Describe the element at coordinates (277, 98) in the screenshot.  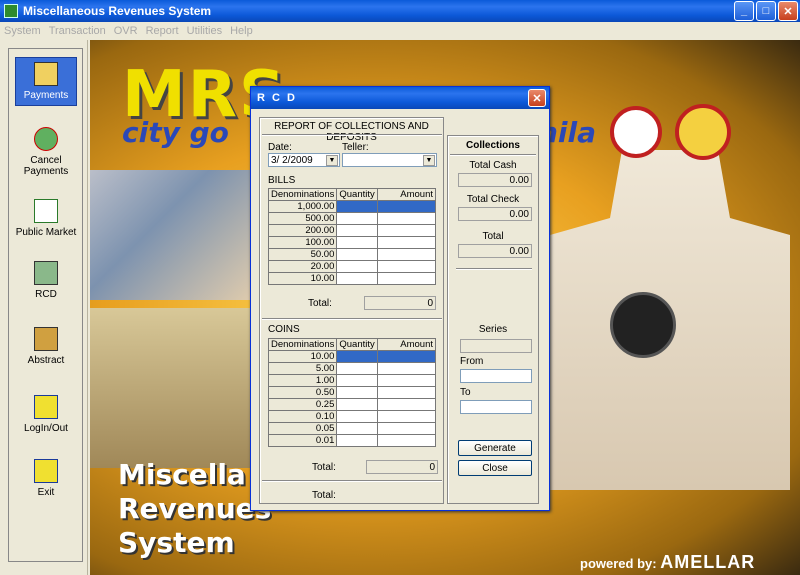
I see `dialog-title: R C D` at that location.